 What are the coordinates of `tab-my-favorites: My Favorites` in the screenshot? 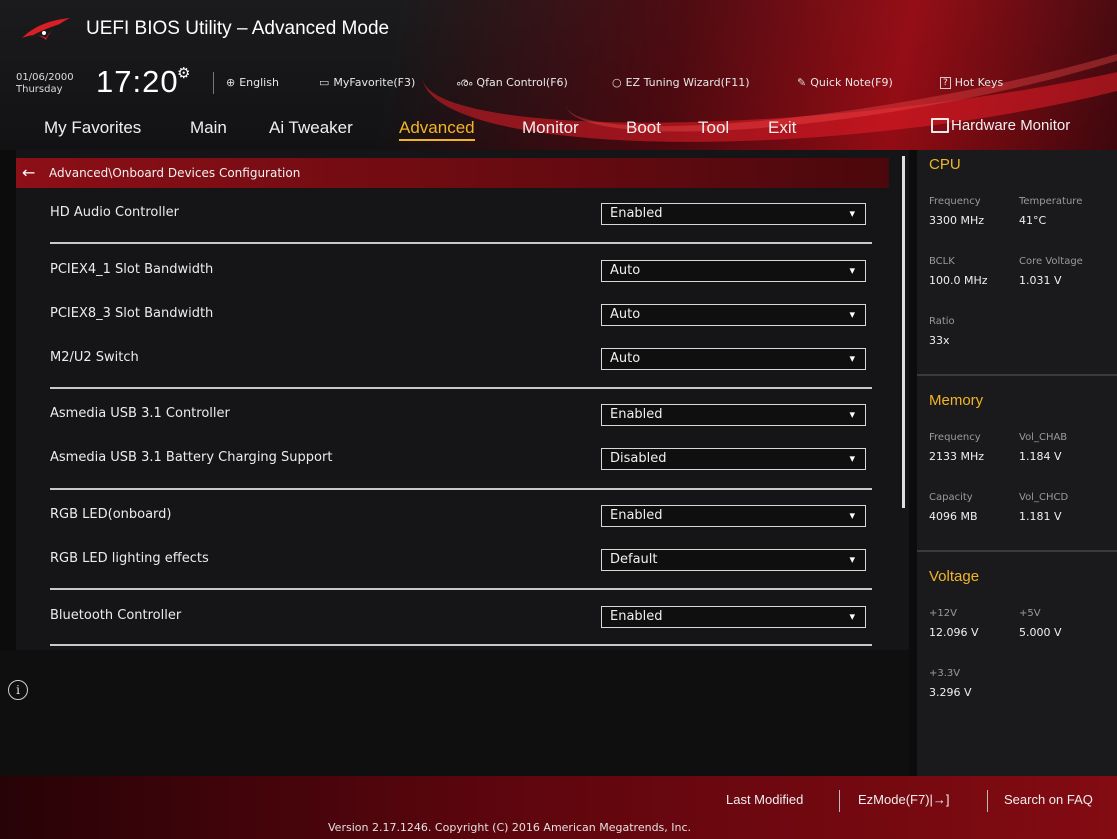 It's located at (92, 128).